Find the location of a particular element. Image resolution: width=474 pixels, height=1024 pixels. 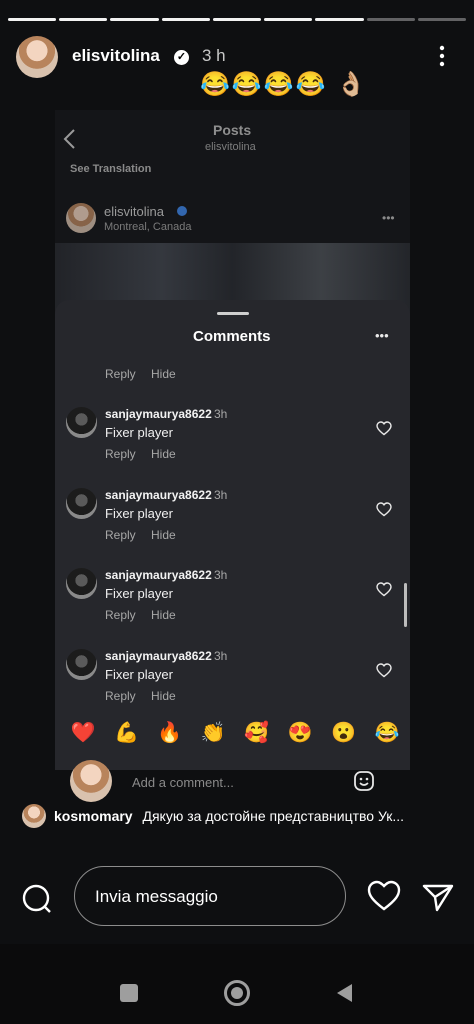

post-avatar is located at coordinates (81, 218).